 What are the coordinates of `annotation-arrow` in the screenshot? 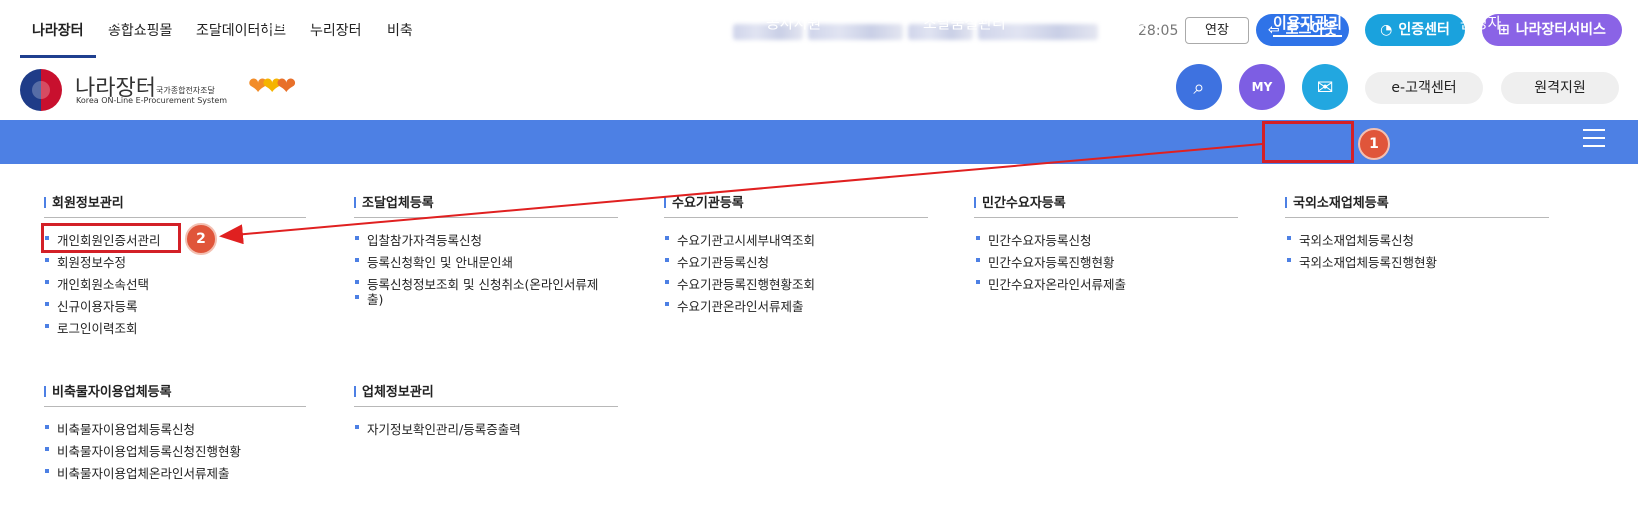 It's located at (741, 194).